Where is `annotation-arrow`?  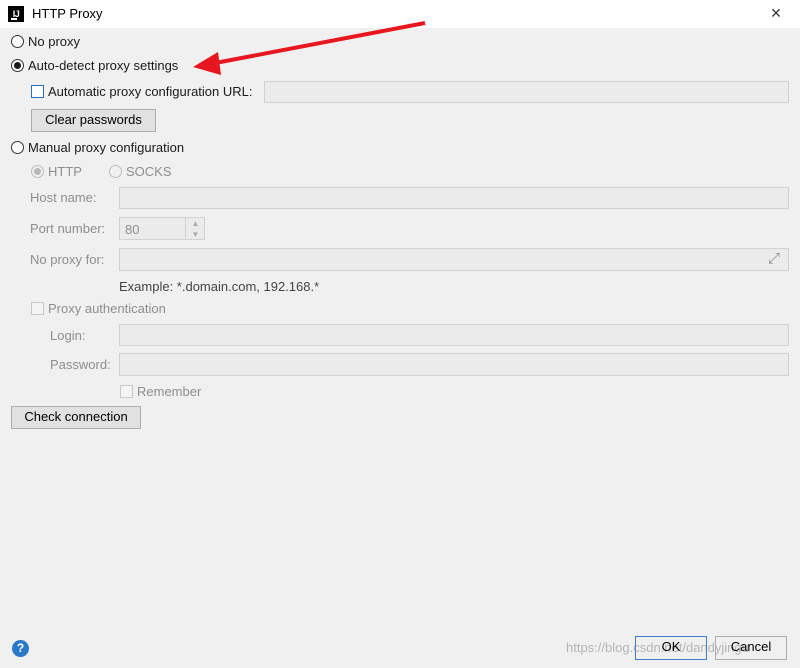 annotation-arrow is located at coordinates (309, 48).